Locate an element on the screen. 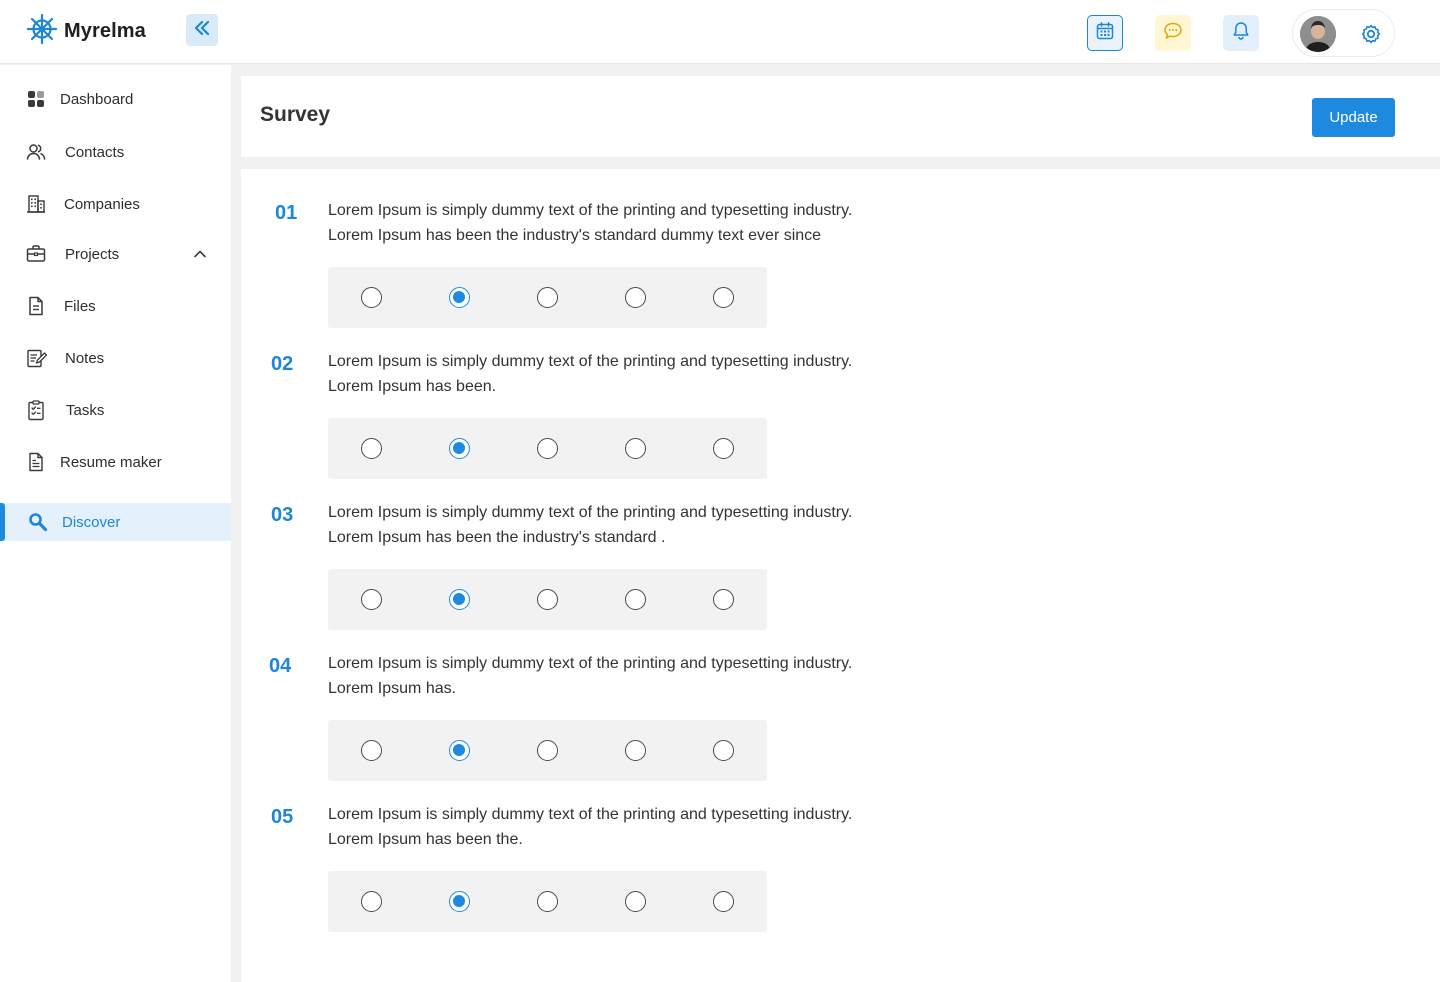 This screenshot has width=1440, height=982. top-bar: Myrelma is located at coordinates (720, 32).